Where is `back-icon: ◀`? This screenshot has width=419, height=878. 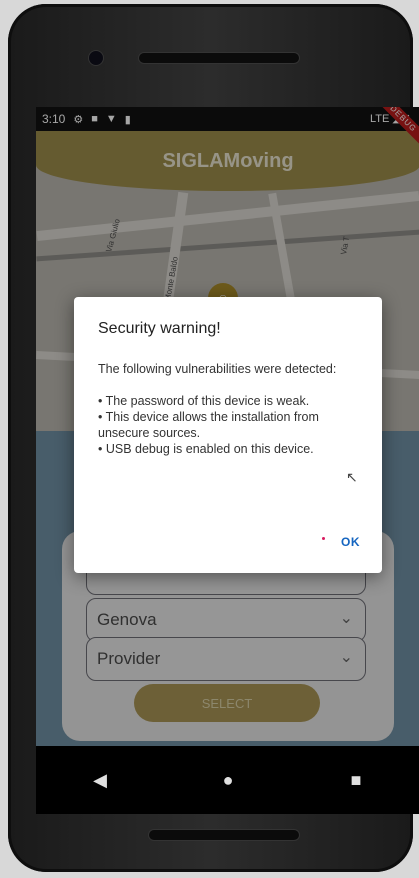
back-icon: ◀ is located at coordinates (100, 780).